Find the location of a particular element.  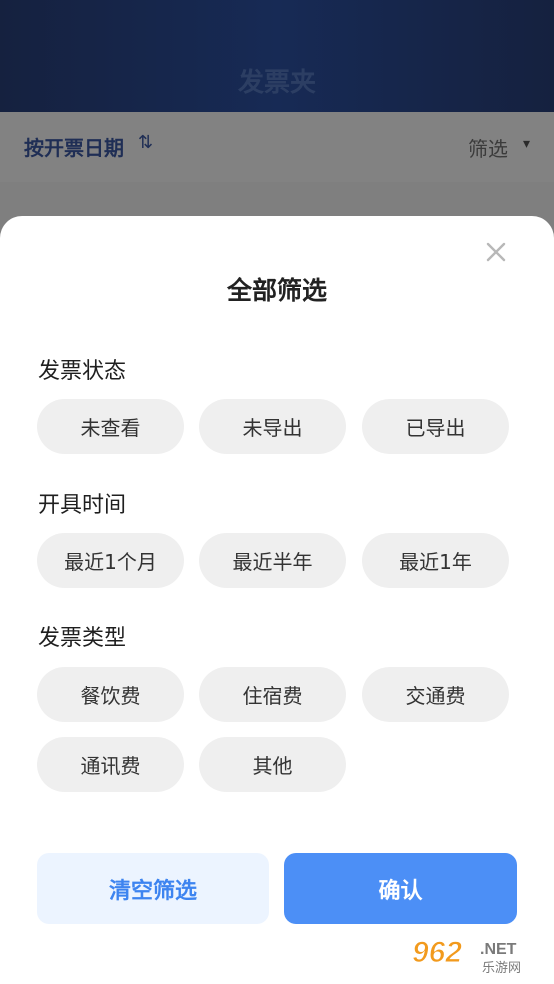

chip-not-exported: 未导出 is located at coordinates (272, 426).